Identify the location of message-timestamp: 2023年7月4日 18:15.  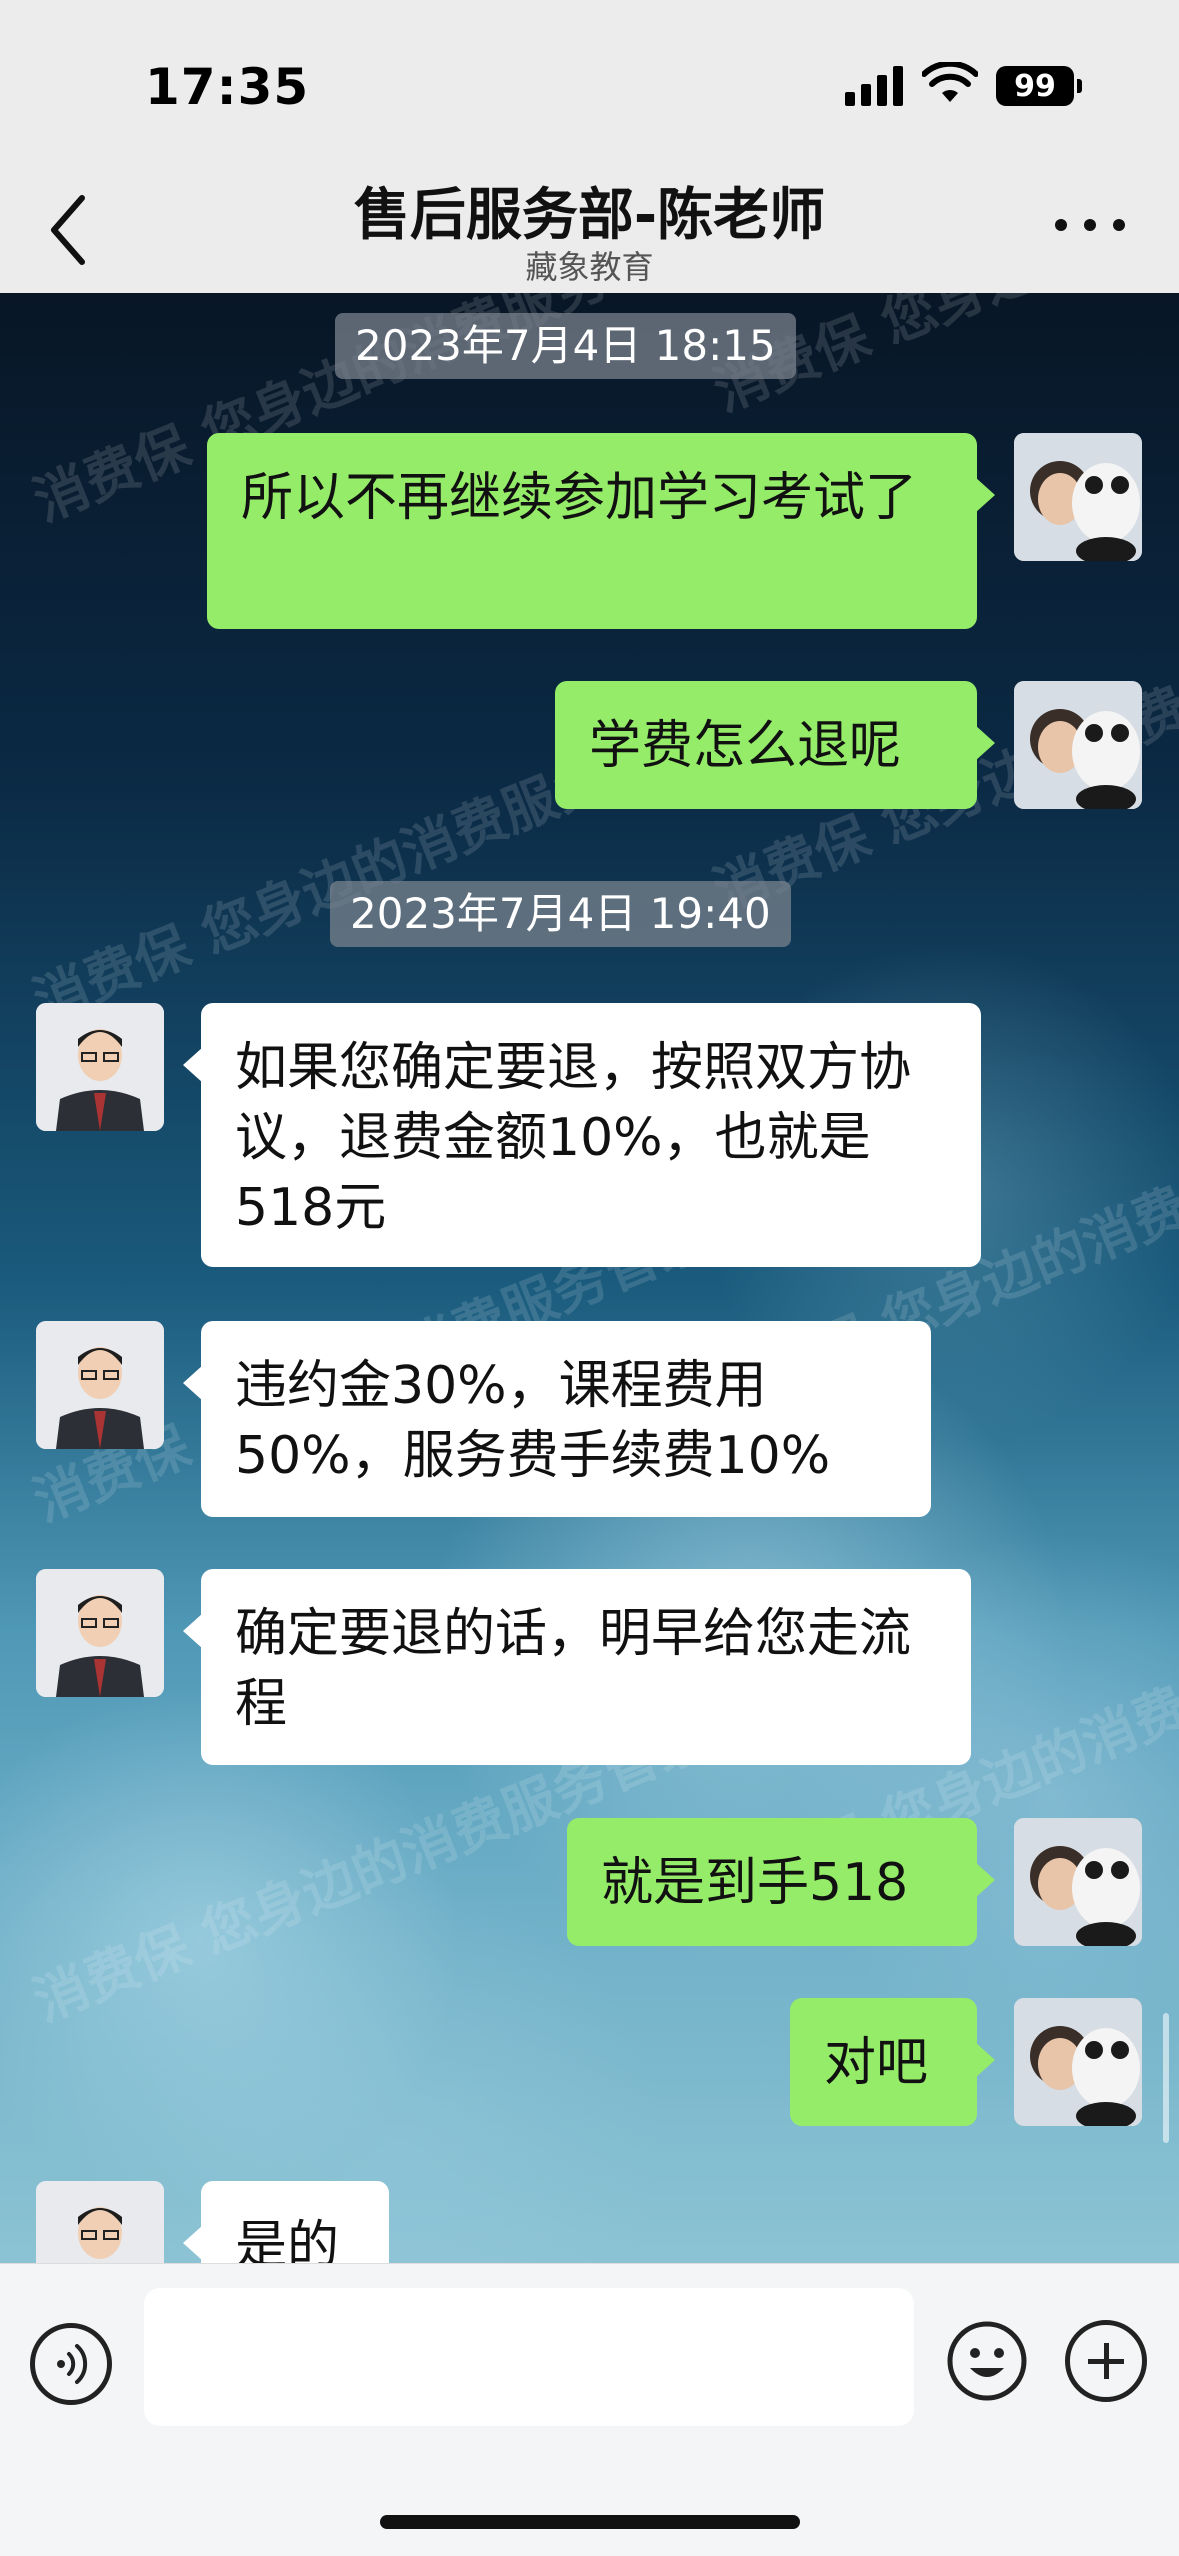
(565, 346).